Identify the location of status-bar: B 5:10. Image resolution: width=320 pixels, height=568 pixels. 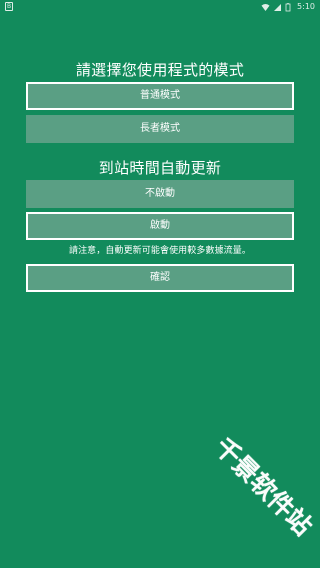
(160, 7).